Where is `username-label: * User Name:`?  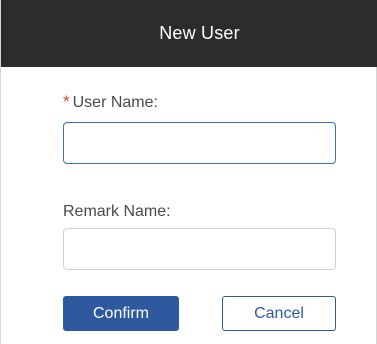 username-label: * User Name: is located at coordinates (110, 102).